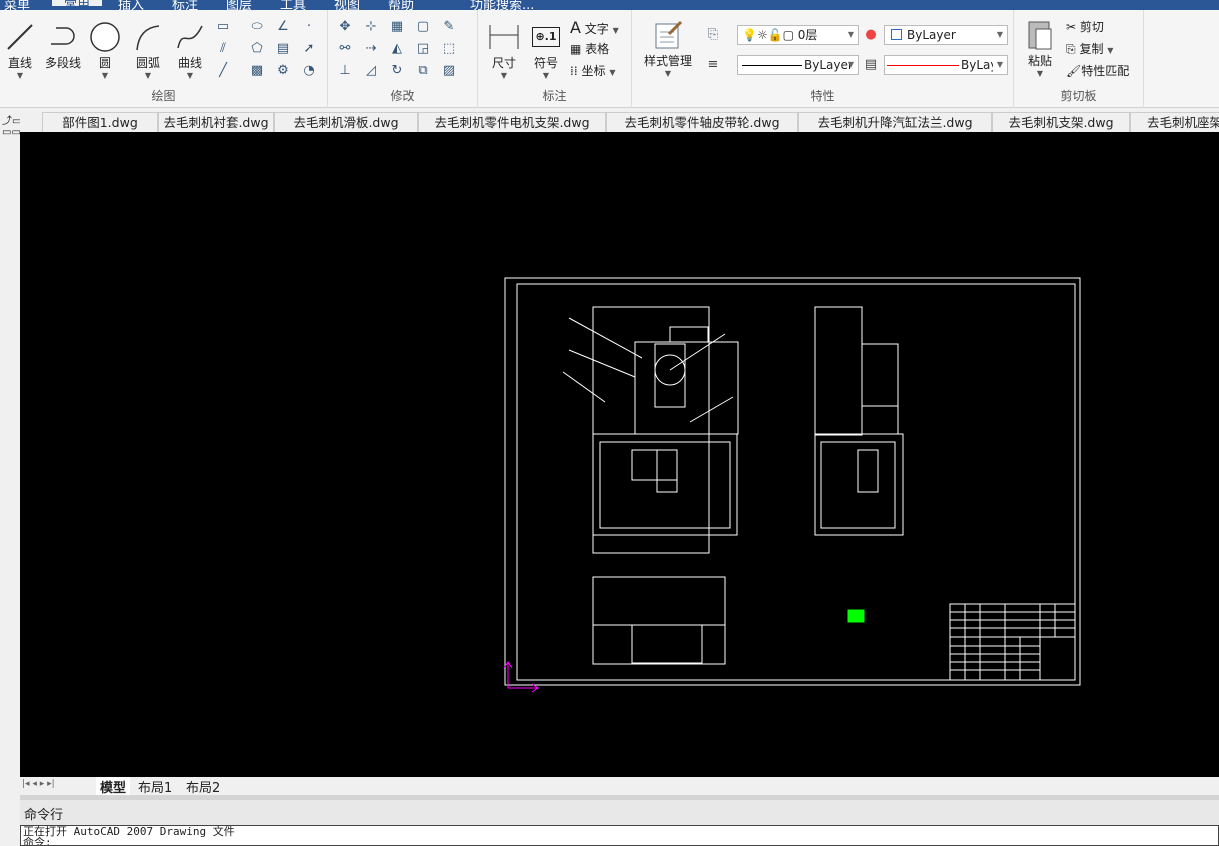 This screenshot has width=1219, height=846. What do you see at coordinates (798, 65) in the screenshot?
I see `linetype-select: ByLayer ▼` at bounding box center [798, 65].